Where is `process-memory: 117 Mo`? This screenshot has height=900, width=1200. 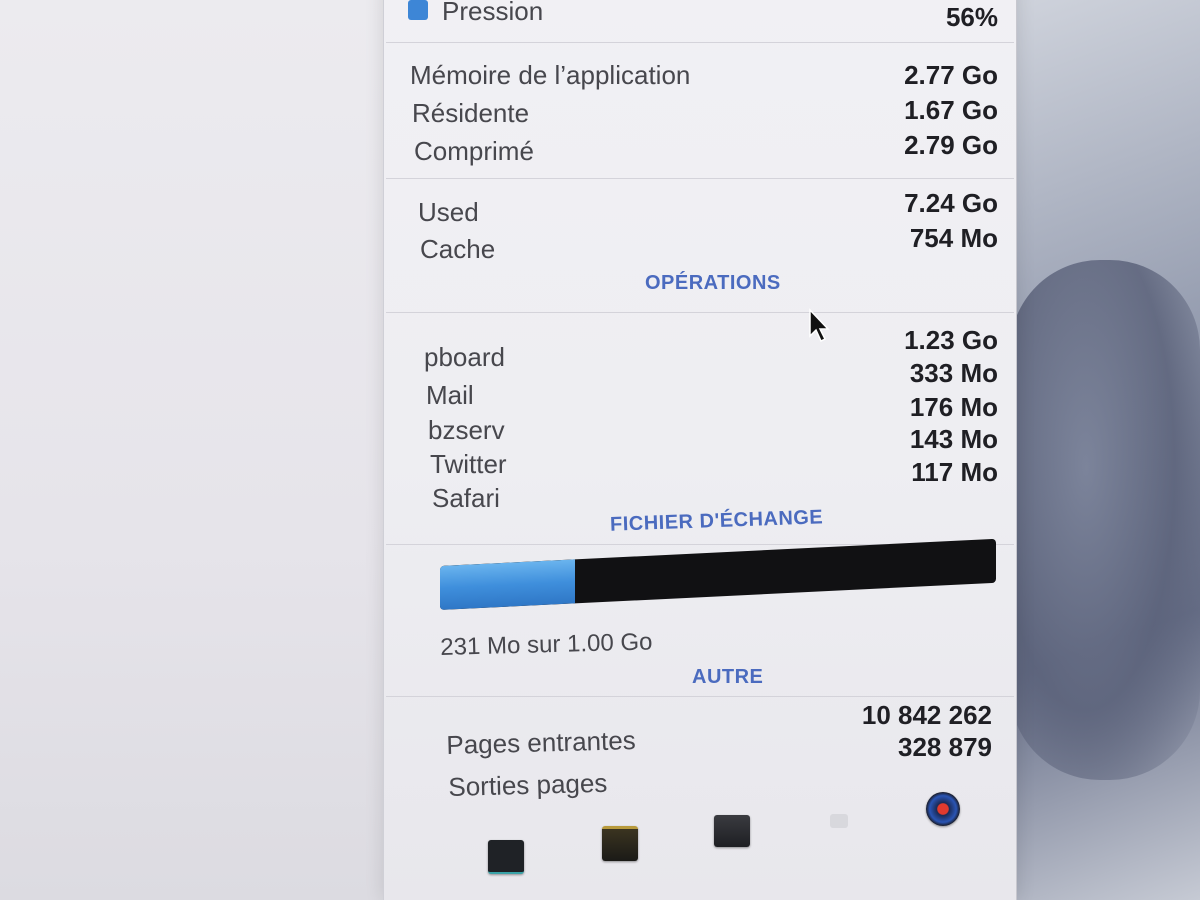 process-memory: 117 Mo is located at coordinates (954, 472).